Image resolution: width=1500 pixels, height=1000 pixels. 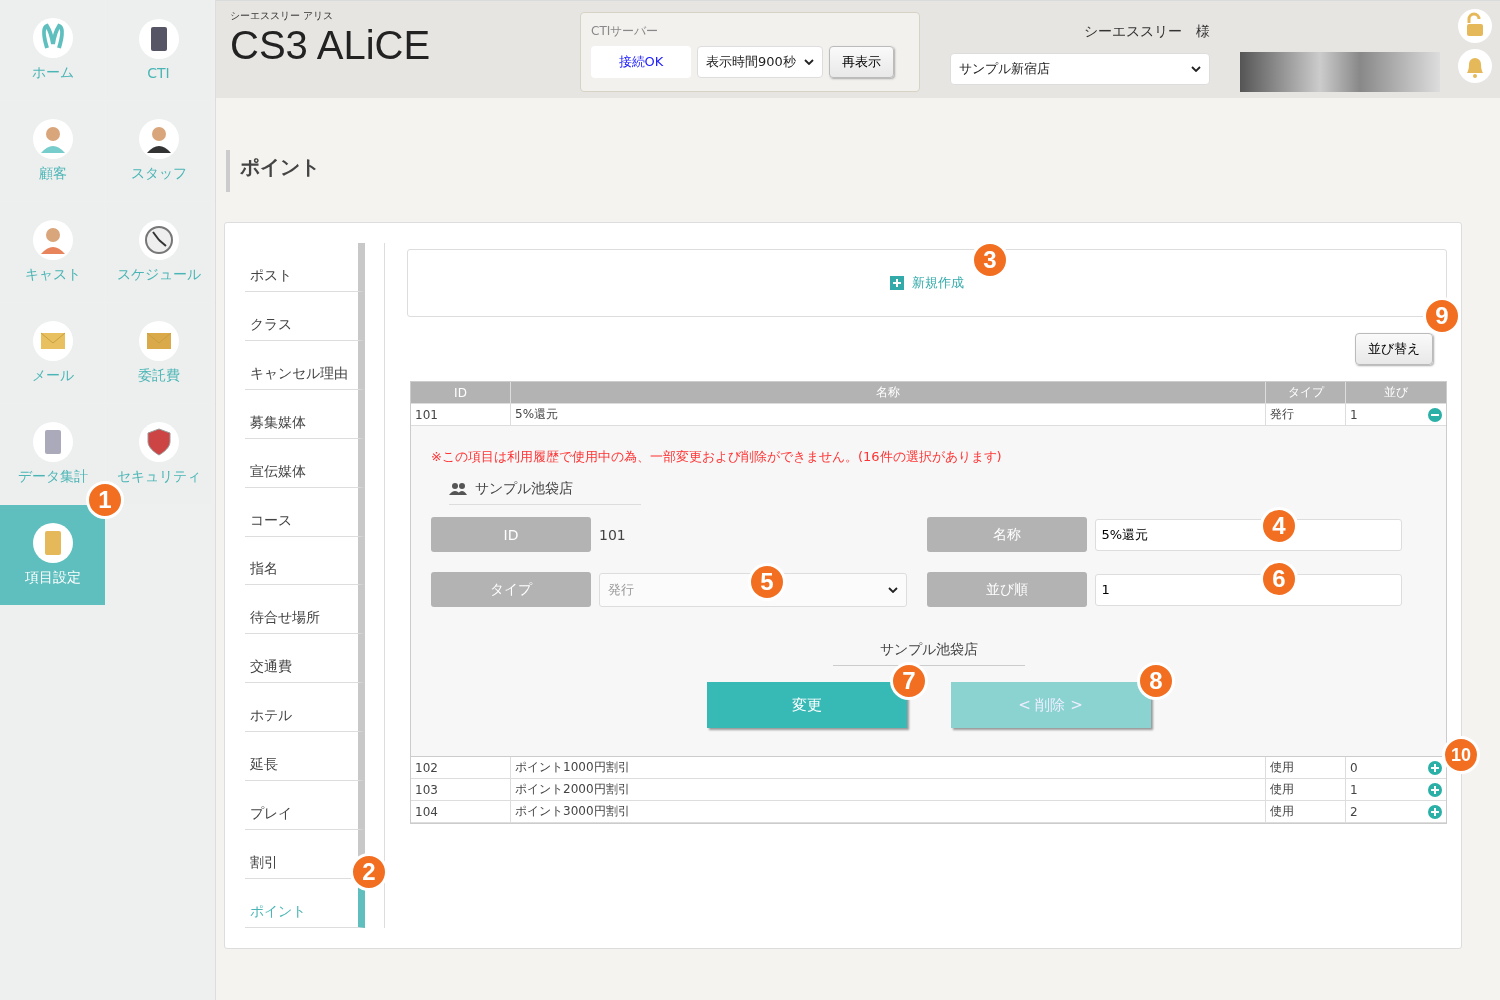 I want to click on column-header: 名称, so click(x=888, y=392).